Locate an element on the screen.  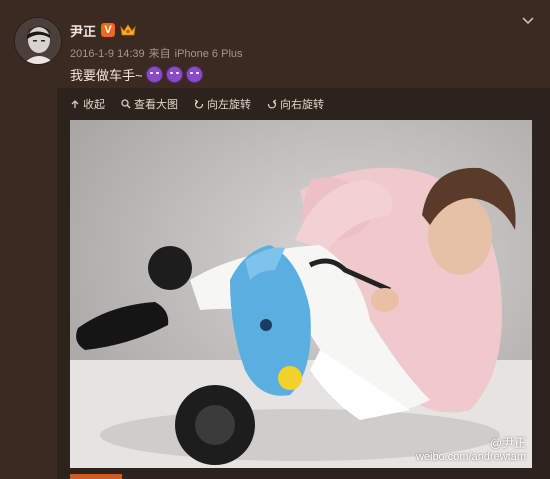
watermark-name: @尹正 is located at coordinates (507, 443).